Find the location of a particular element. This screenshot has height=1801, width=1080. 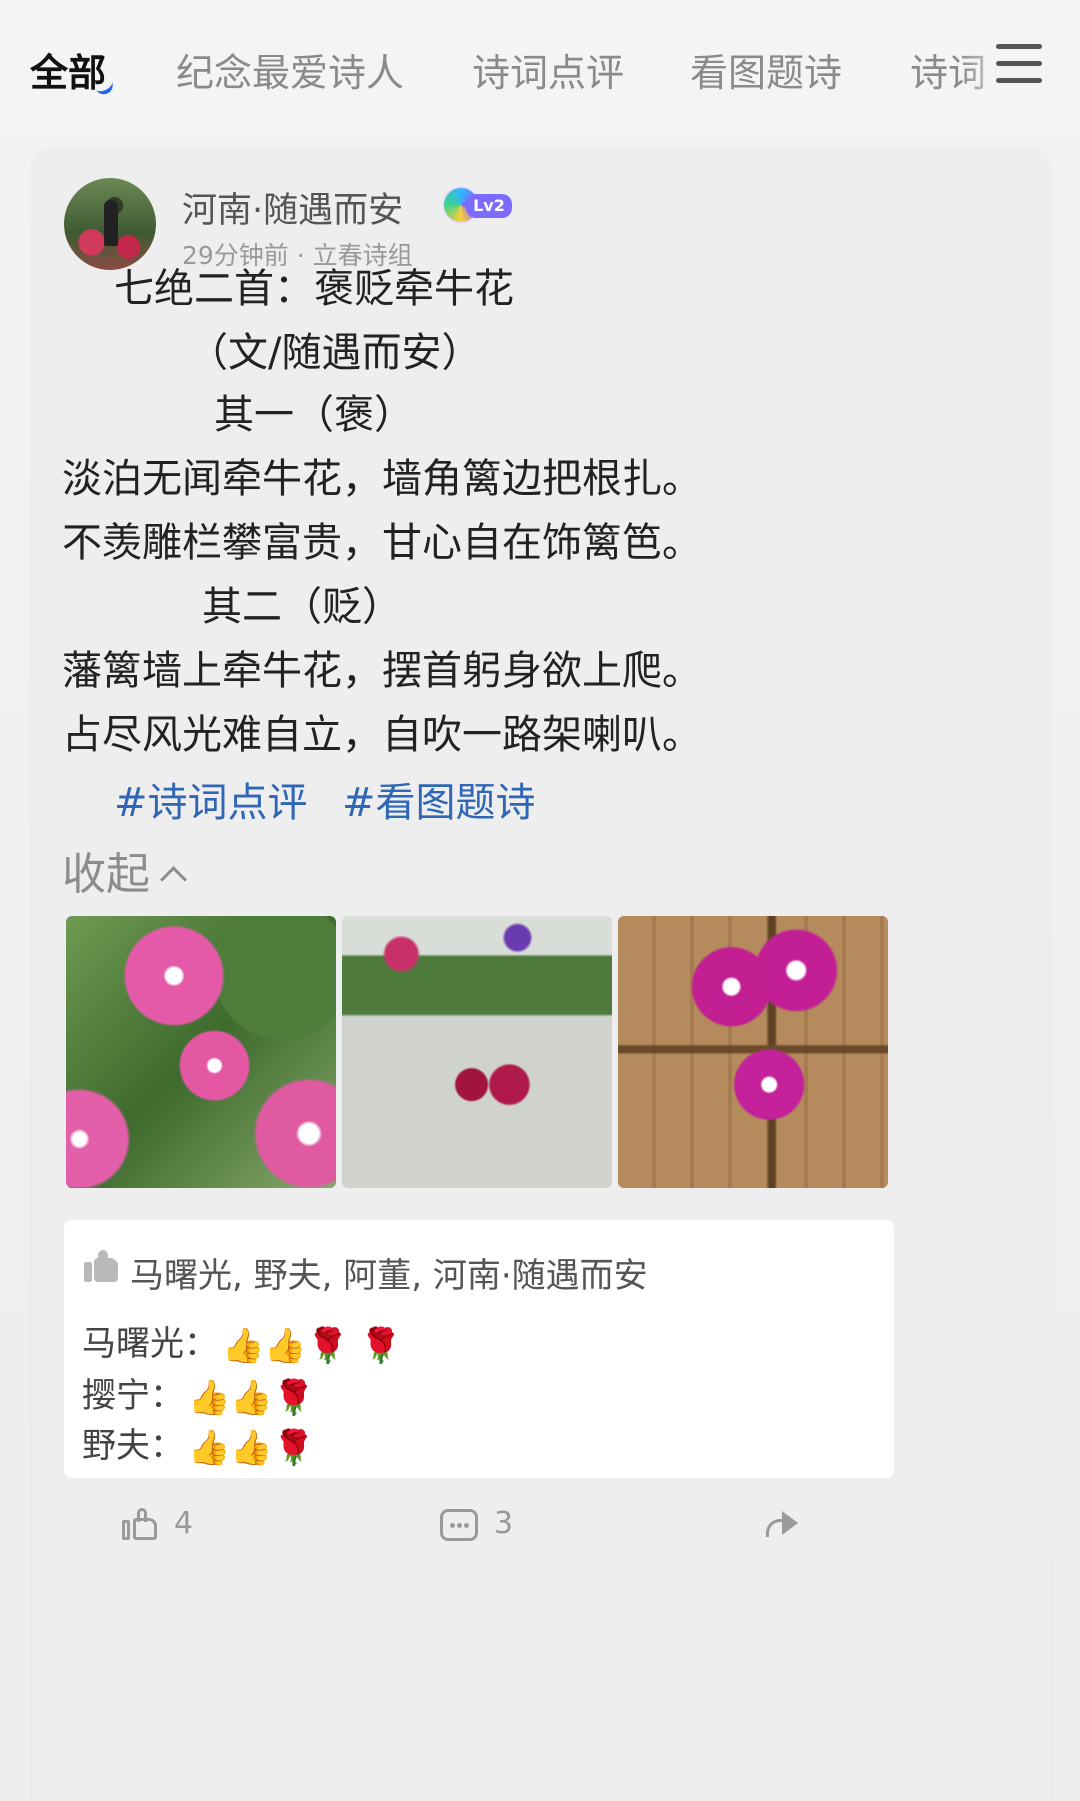

like-count: 4 is located at coordinates (184, 1523).